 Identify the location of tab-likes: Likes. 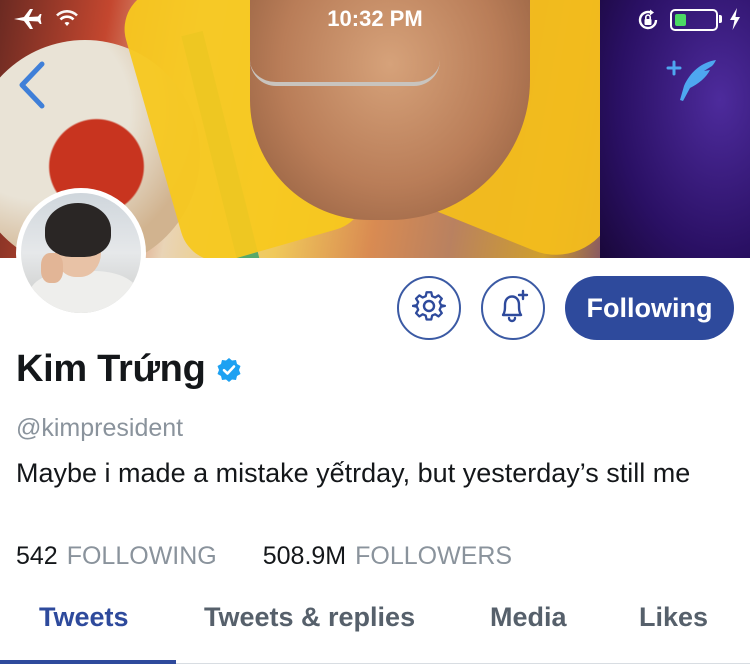
(673, 617).